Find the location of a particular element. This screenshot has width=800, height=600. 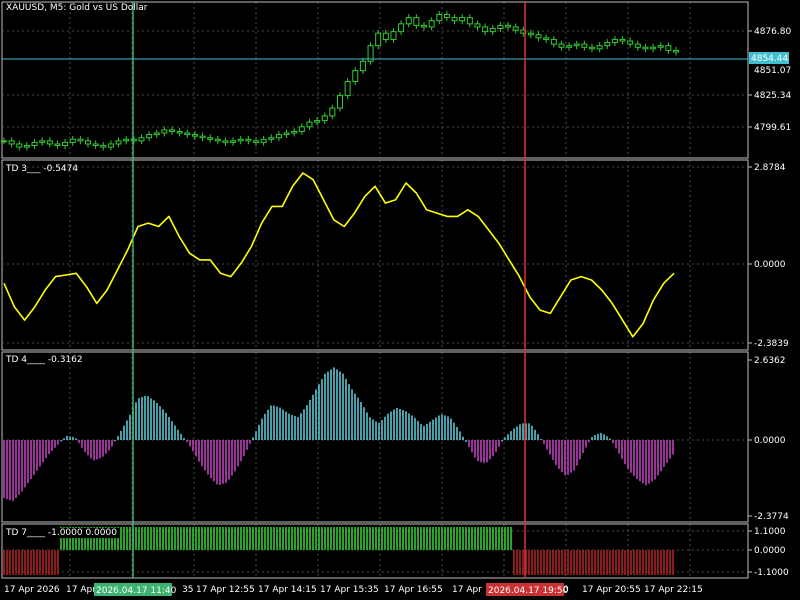

price-axis-label: 4876.80 is located at coordinates (772, 32).